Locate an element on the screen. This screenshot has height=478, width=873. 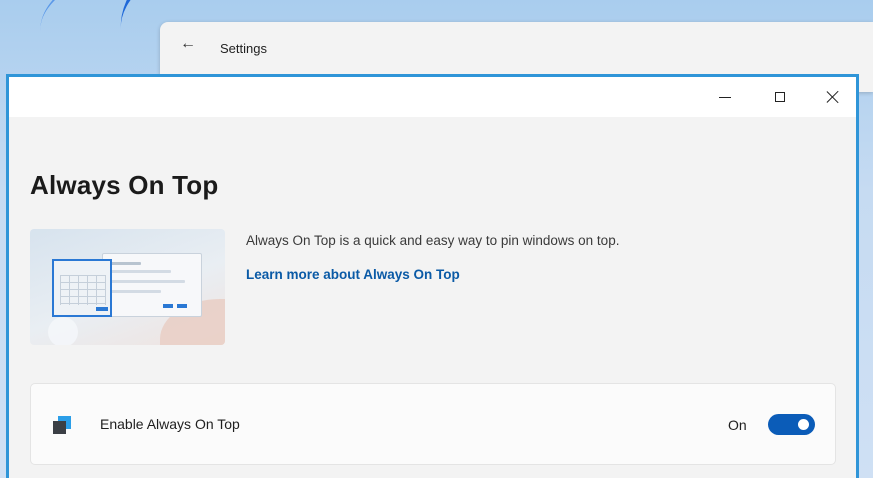
maximize-icon is located at coordinates (780, 97).